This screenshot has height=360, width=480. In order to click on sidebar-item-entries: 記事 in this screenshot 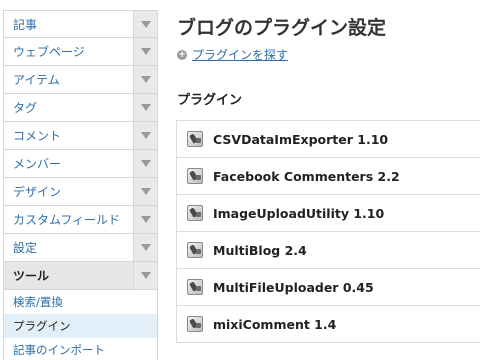, I will do `click(80, 24)`.